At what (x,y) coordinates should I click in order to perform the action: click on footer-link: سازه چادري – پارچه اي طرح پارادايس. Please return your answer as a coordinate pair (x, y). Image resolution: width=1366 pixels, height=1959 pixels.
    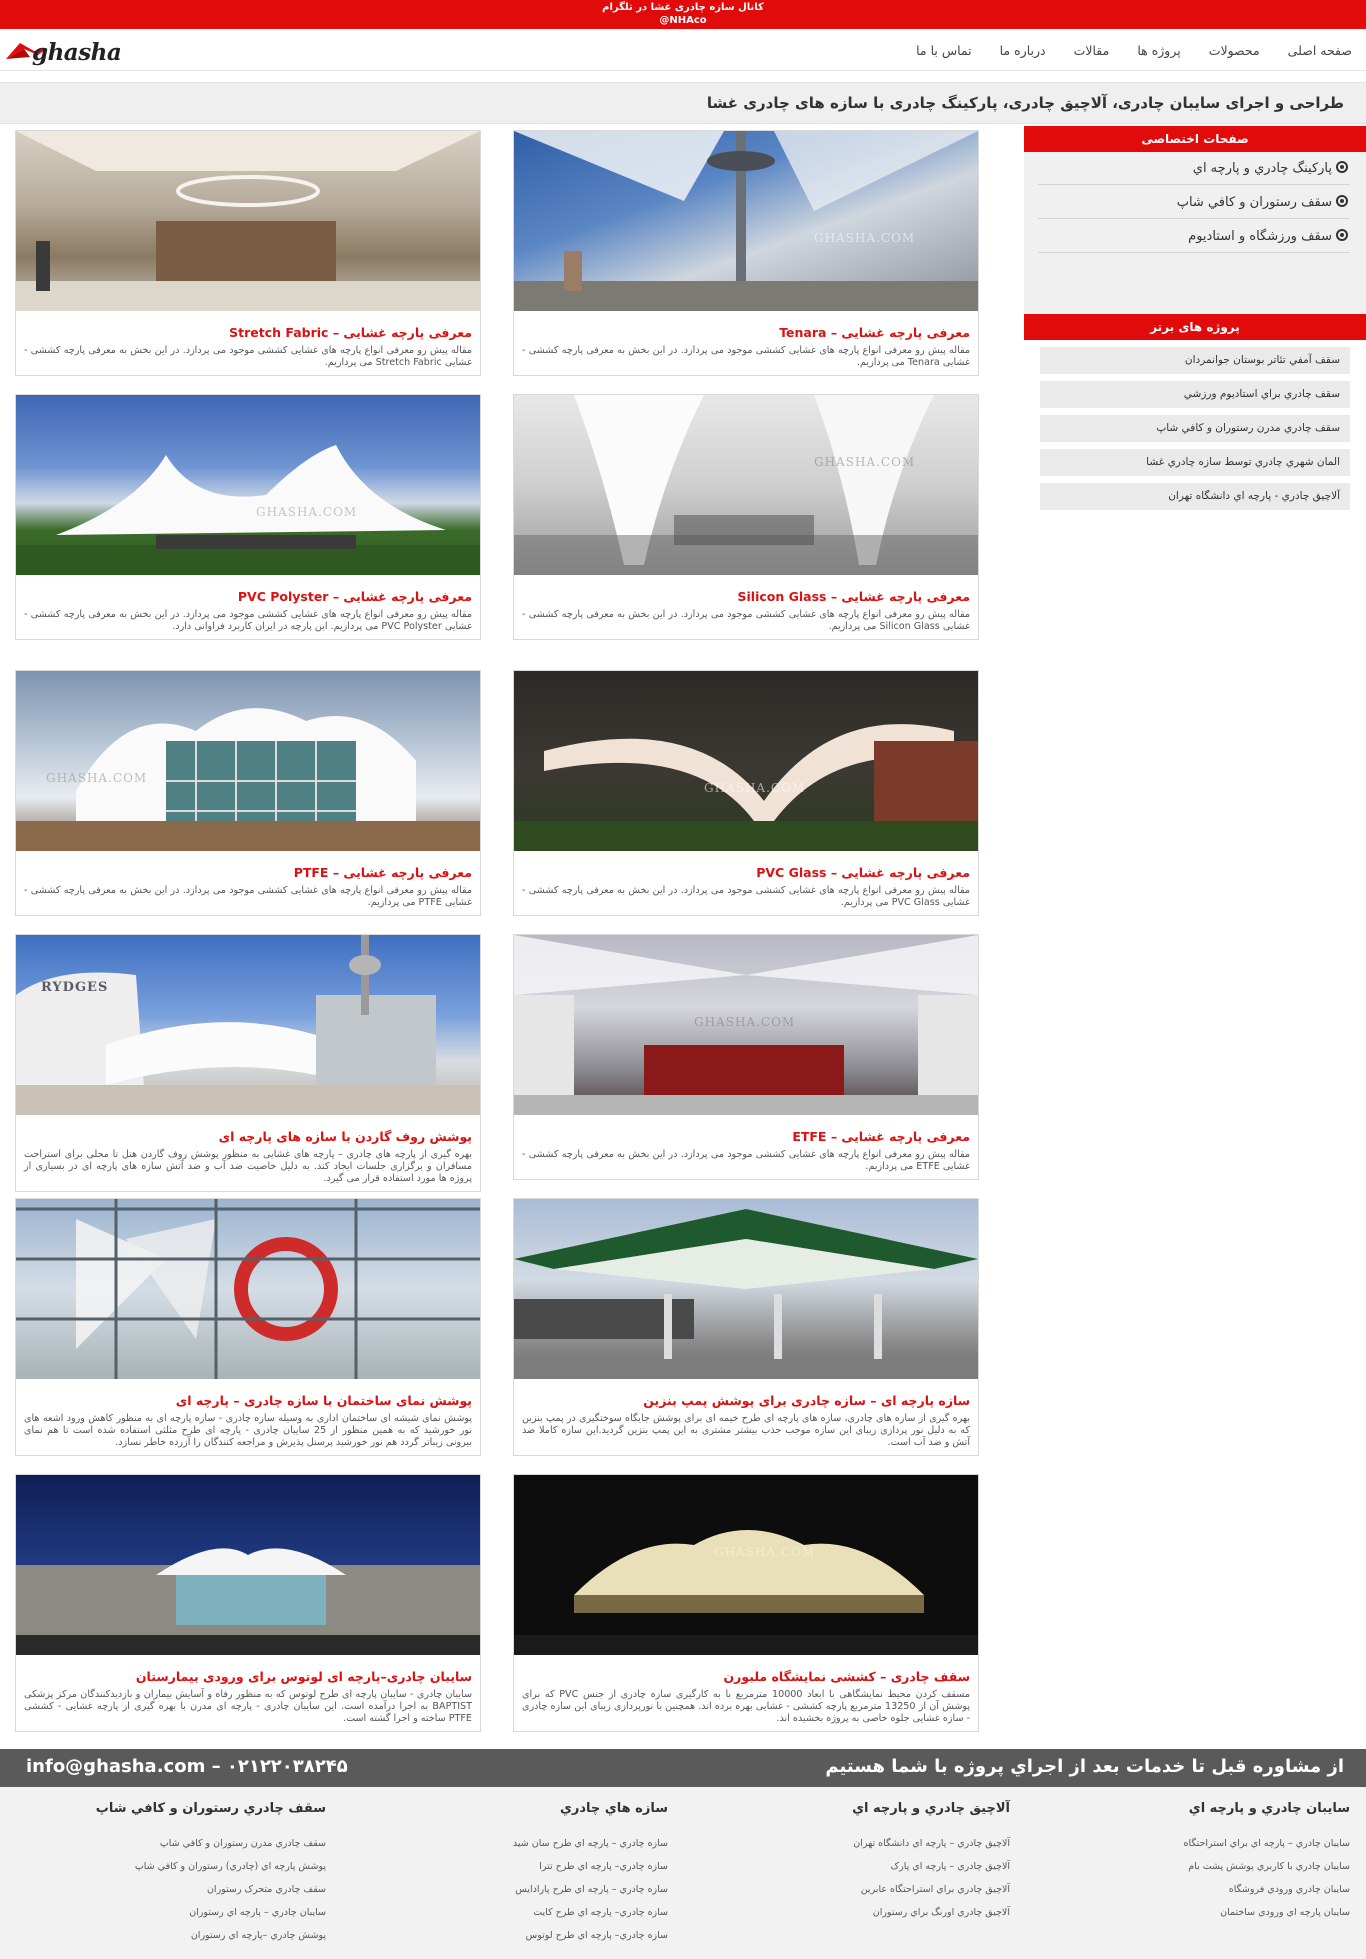
    Looking at the image, I should click on (518, 1889).